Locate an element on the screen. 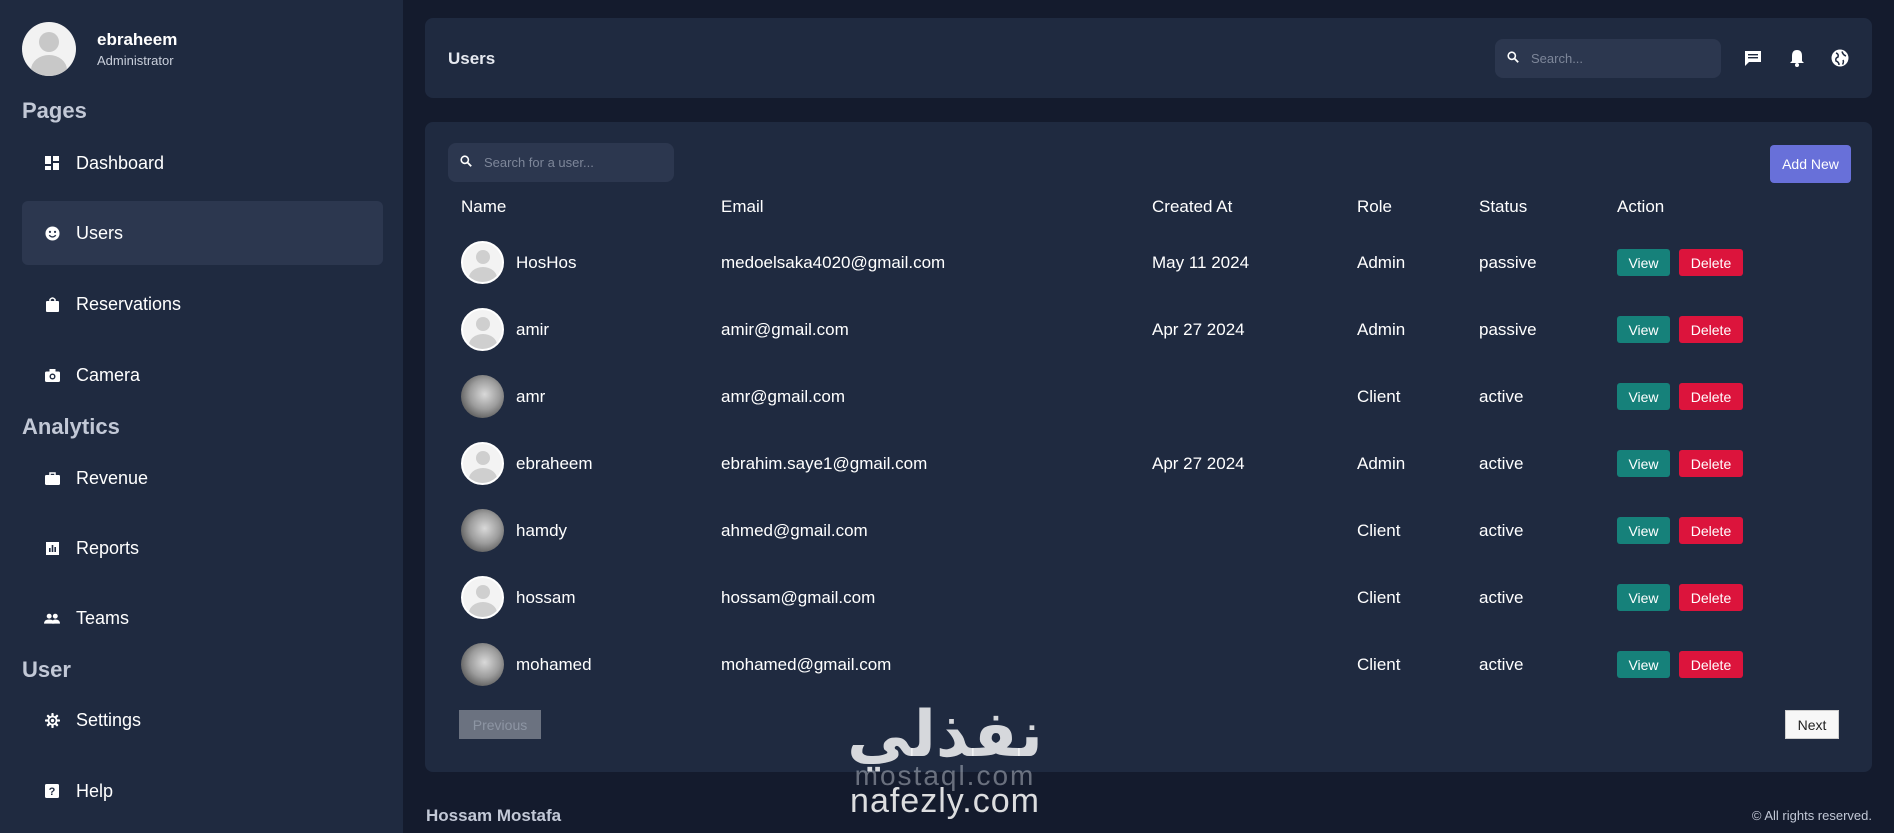  sidebar-item-camera: Camera is located at coordinates (202, 375).